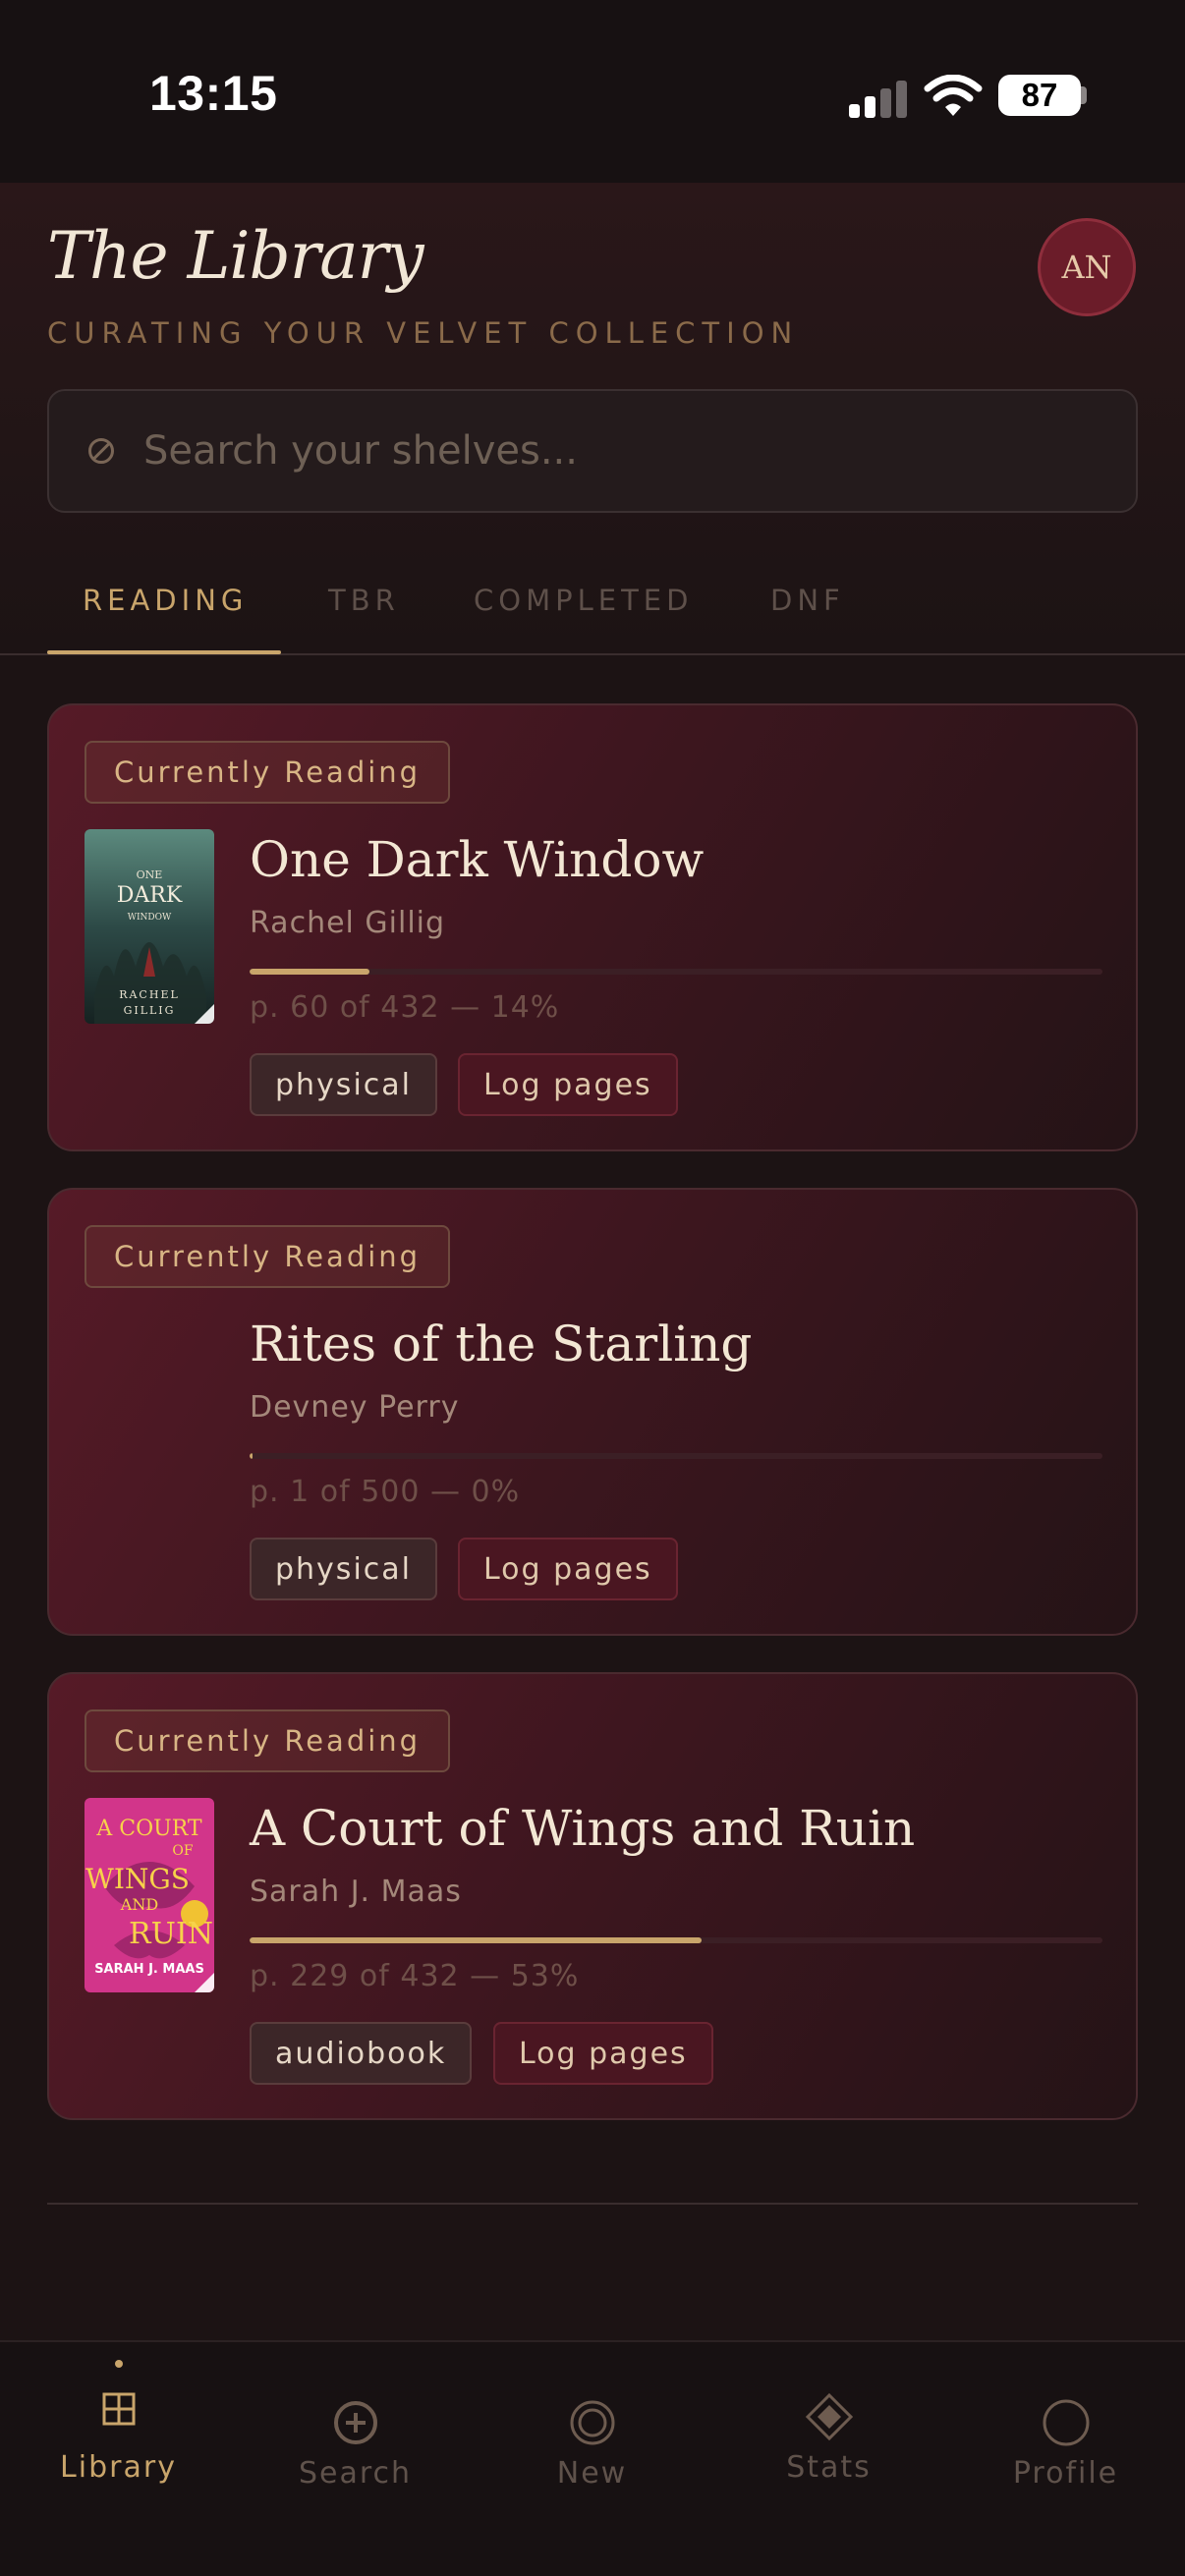 The height and width of the screenshot is (2576, 1185). Describe the element at coordinates (139, 1904) in the screenshot. I see `cover-title-line4: AND` at that location.